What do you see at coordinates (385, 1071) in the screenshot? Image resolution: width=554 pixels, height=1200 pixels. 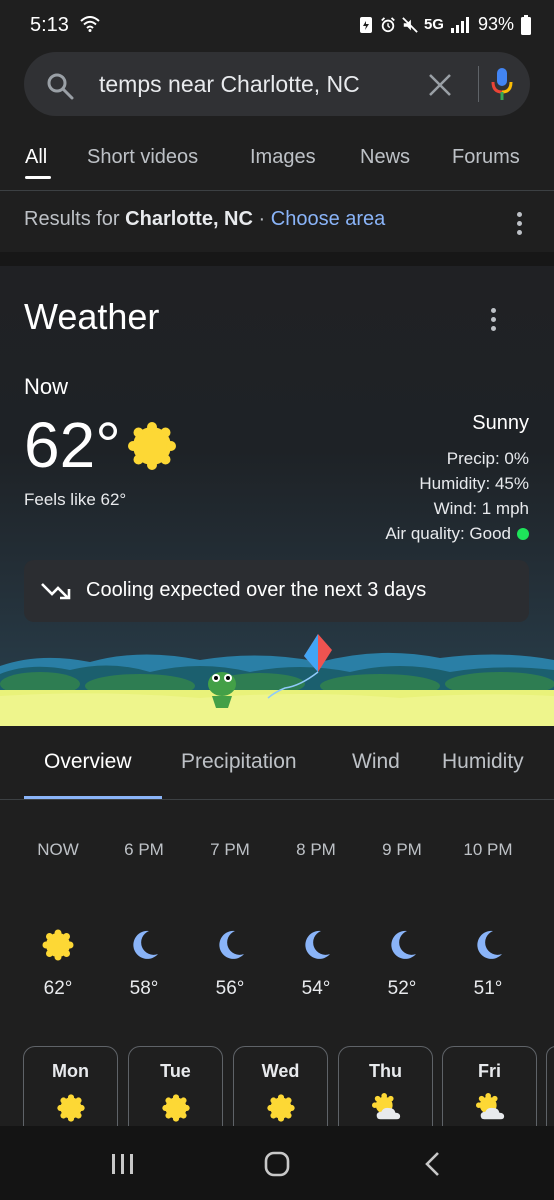 I see `day-name: Thu` at bounding box center [385, 1071].